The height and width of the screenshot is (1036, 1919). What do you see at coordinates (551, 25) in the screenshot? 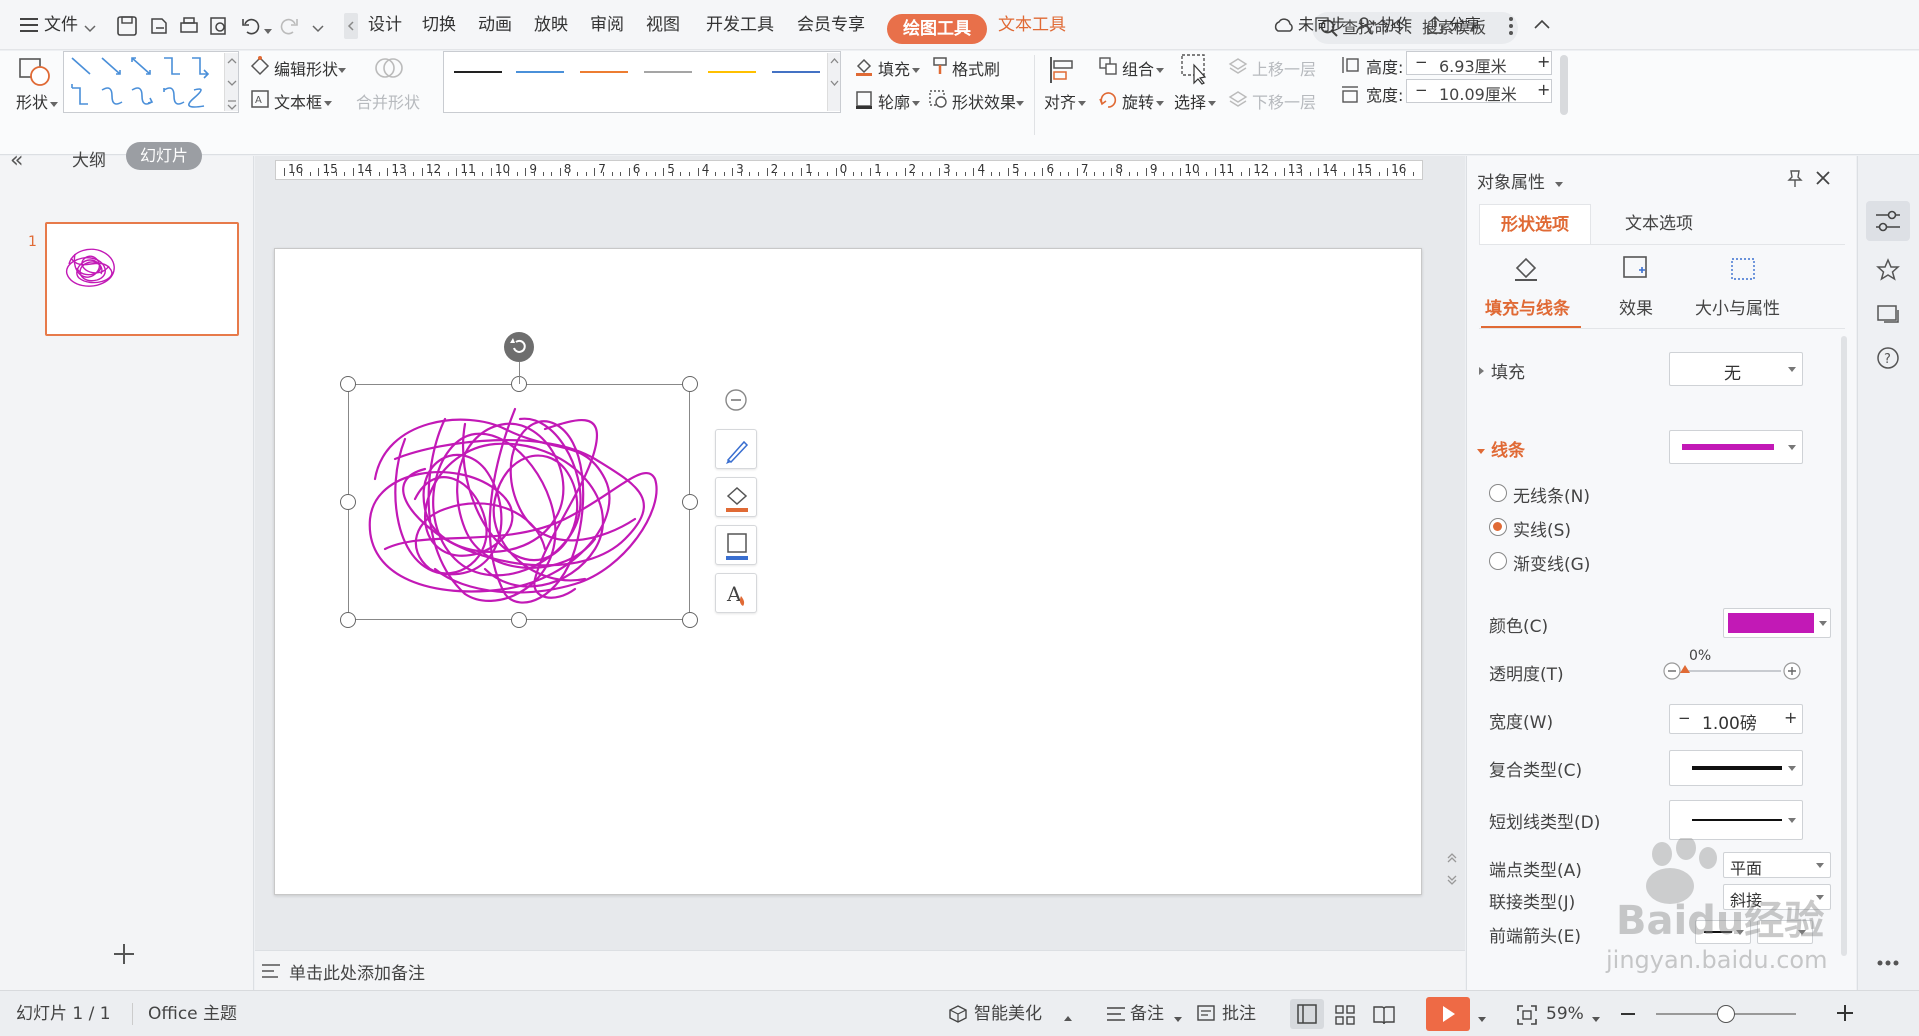
I see `tab-slideshow: 放映` at bounding box center [551, 25].